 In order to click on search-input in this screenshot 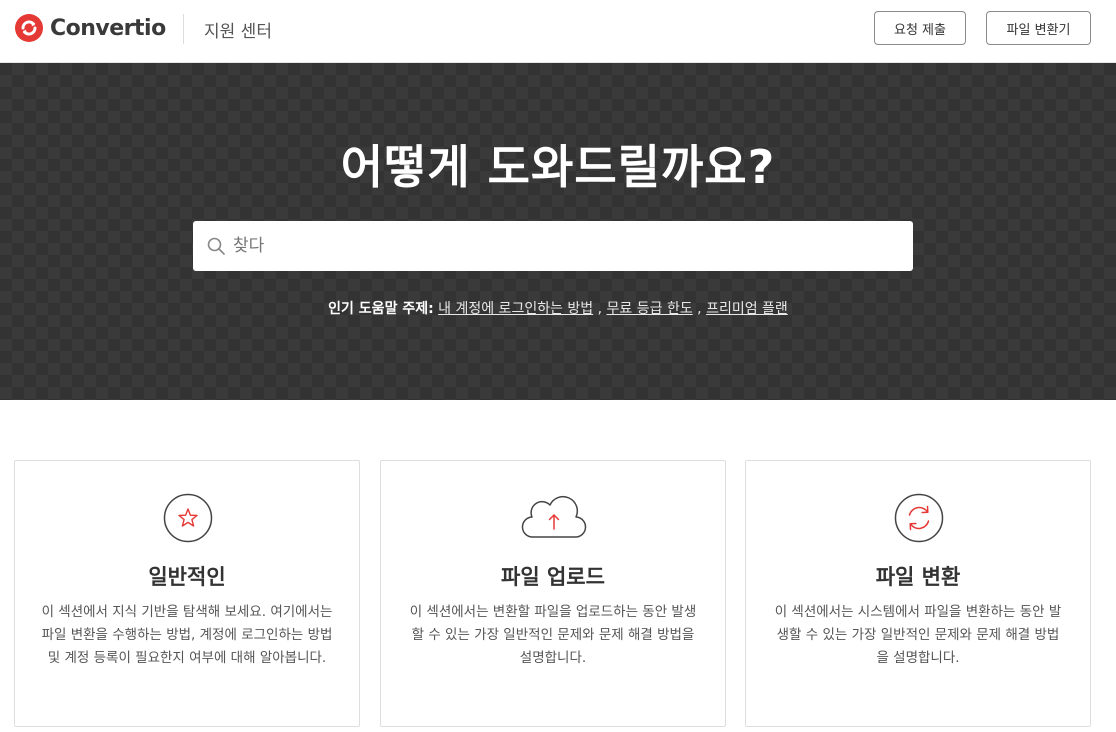, I will do `click(568, 246)`.